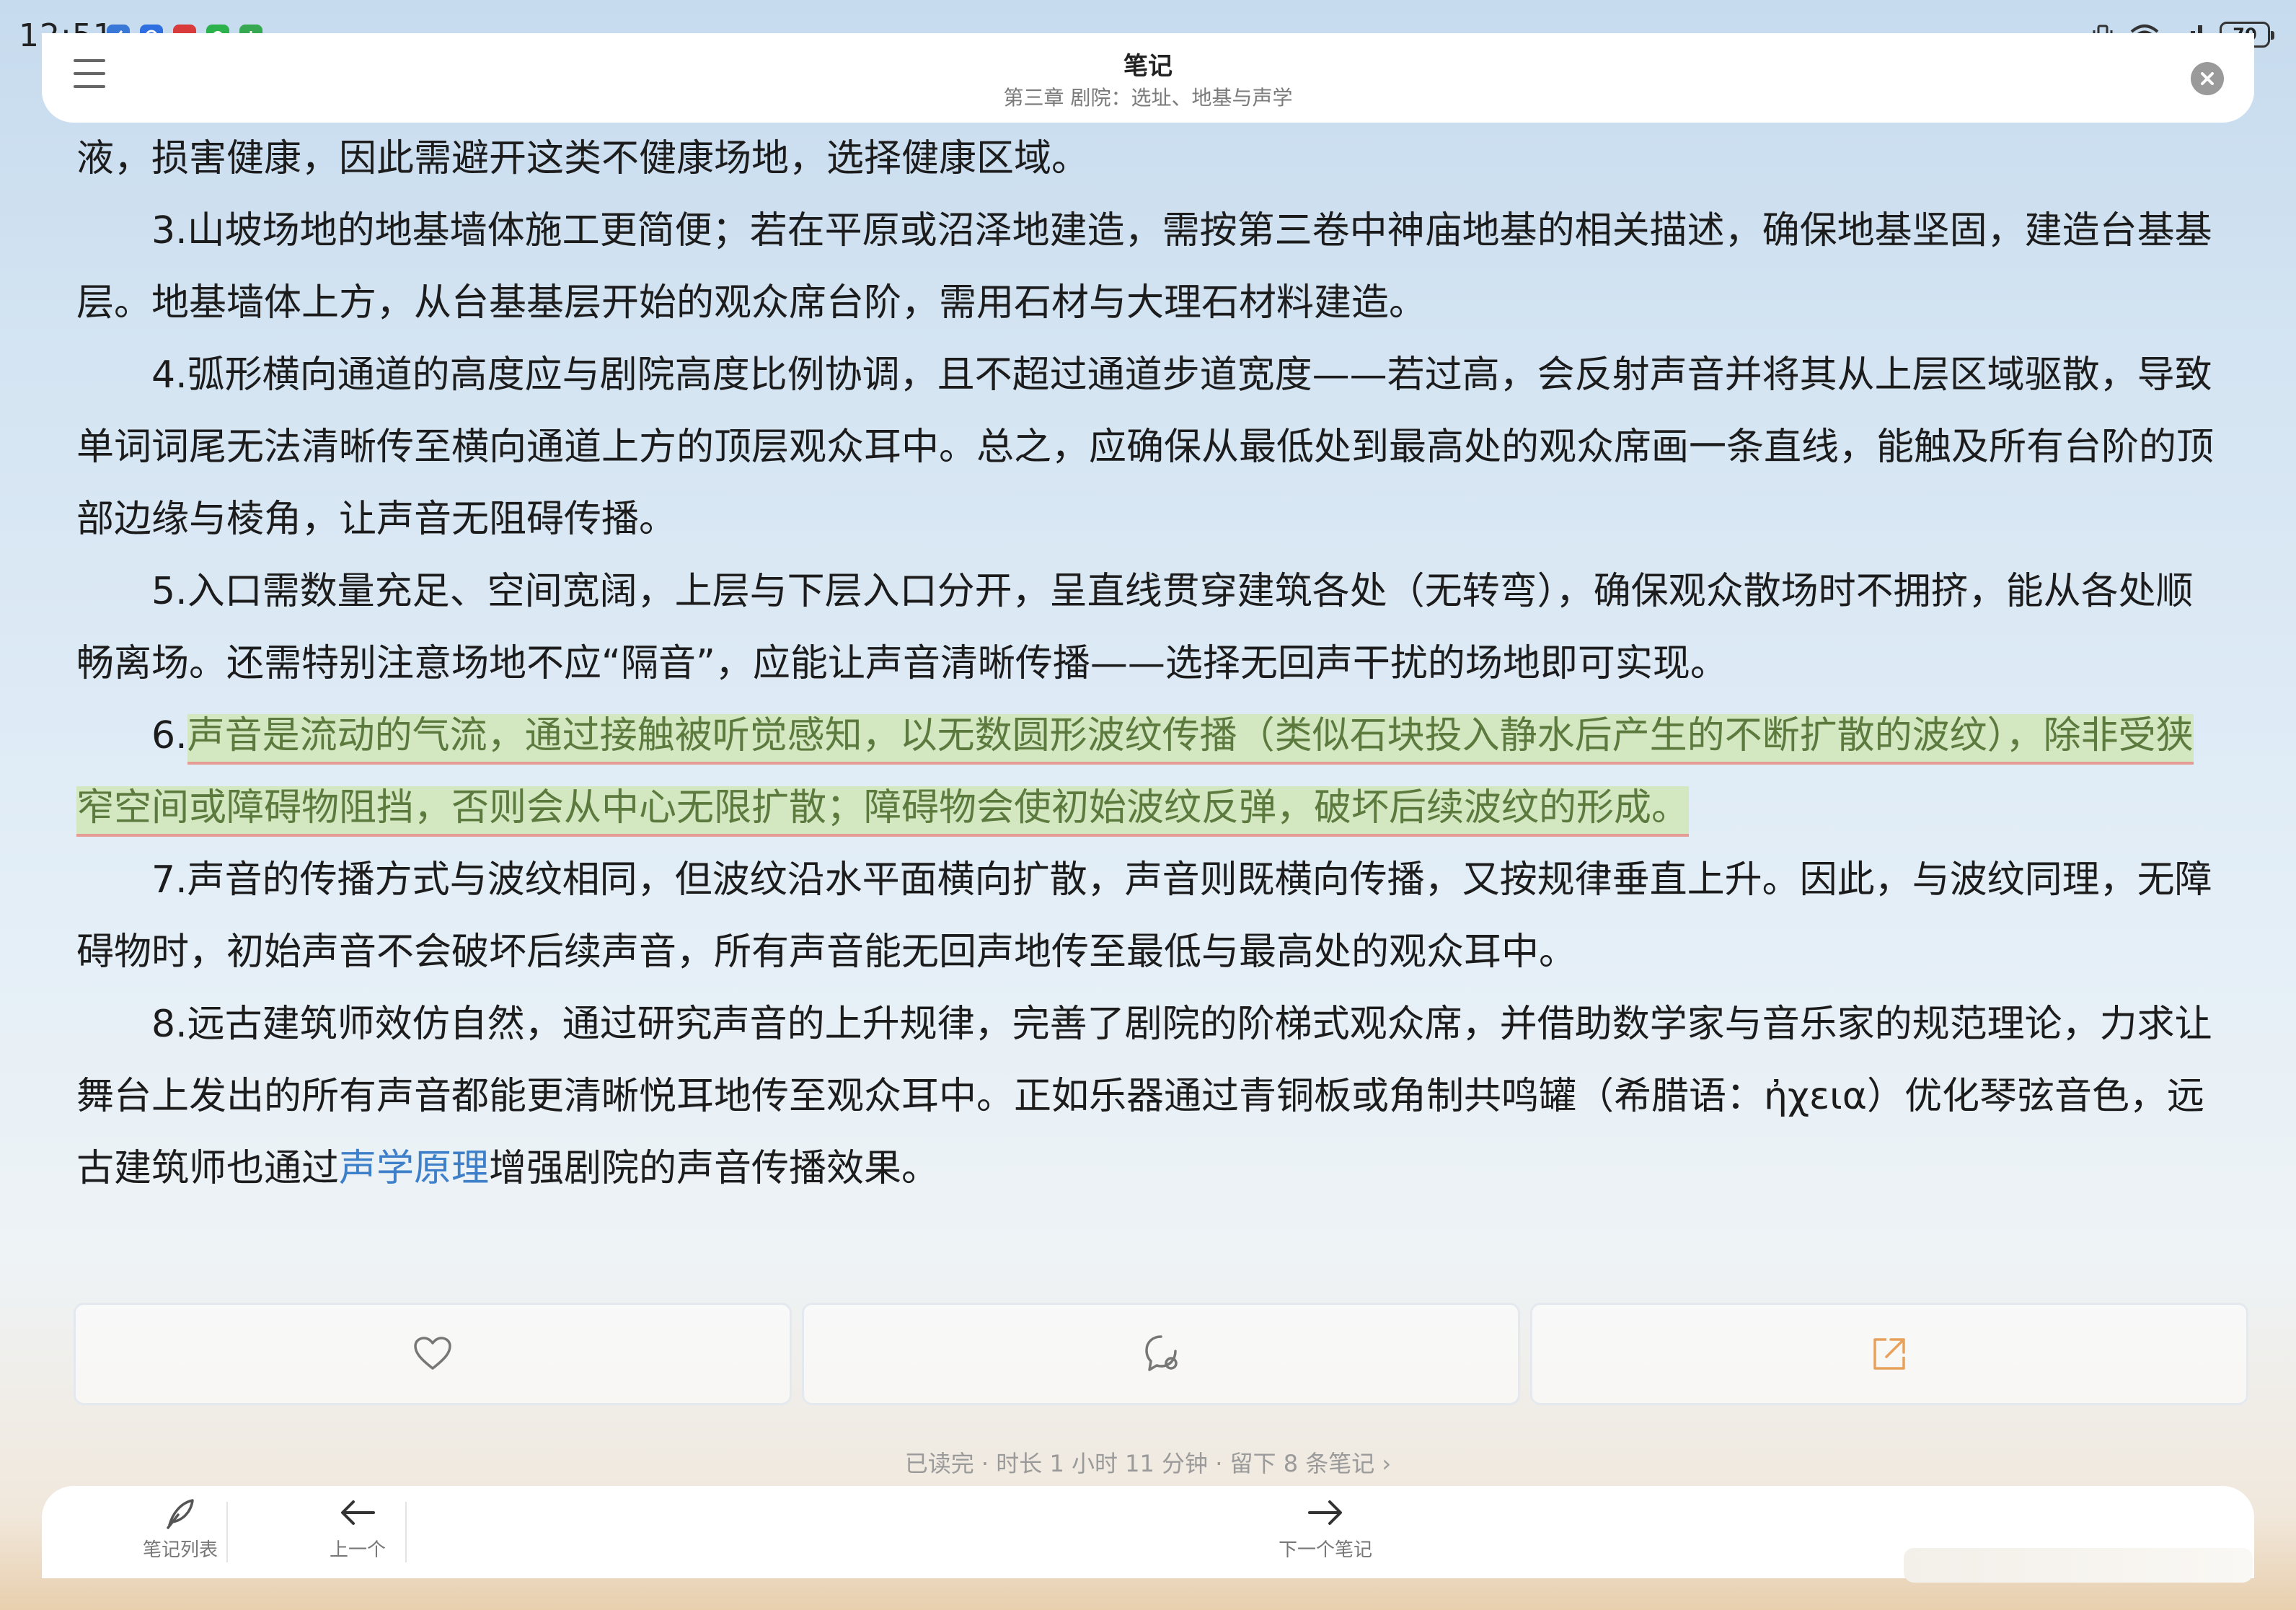 This screenshot has width=2296, height=1610. I want to click on comment-icon, so click(1161, 1353).